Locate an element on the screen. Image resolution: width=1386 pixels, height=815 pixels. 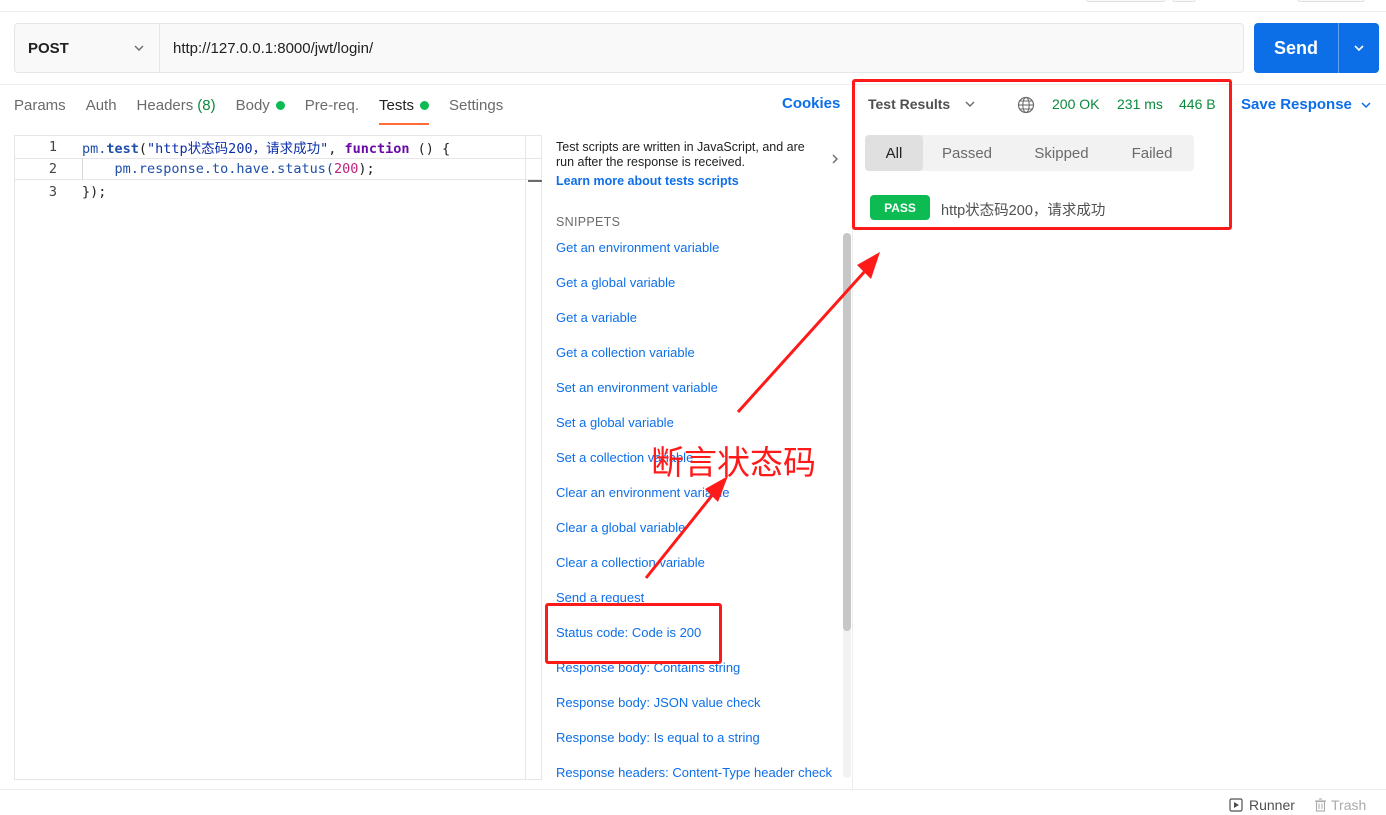
code-token: "http状态码200，请求成功" is located at coordinates (238, 149).